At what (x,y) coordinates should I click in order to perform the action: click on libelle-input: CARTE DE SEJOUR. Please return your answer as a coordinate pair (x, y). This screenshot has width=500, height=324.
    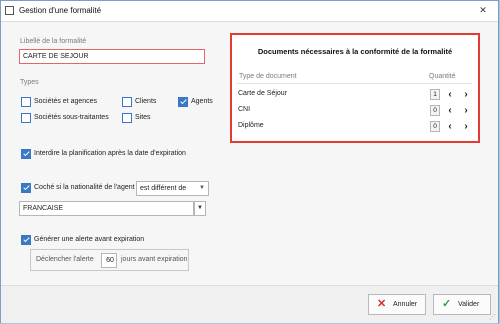
    Looking at the image, I should click on (112, 56).